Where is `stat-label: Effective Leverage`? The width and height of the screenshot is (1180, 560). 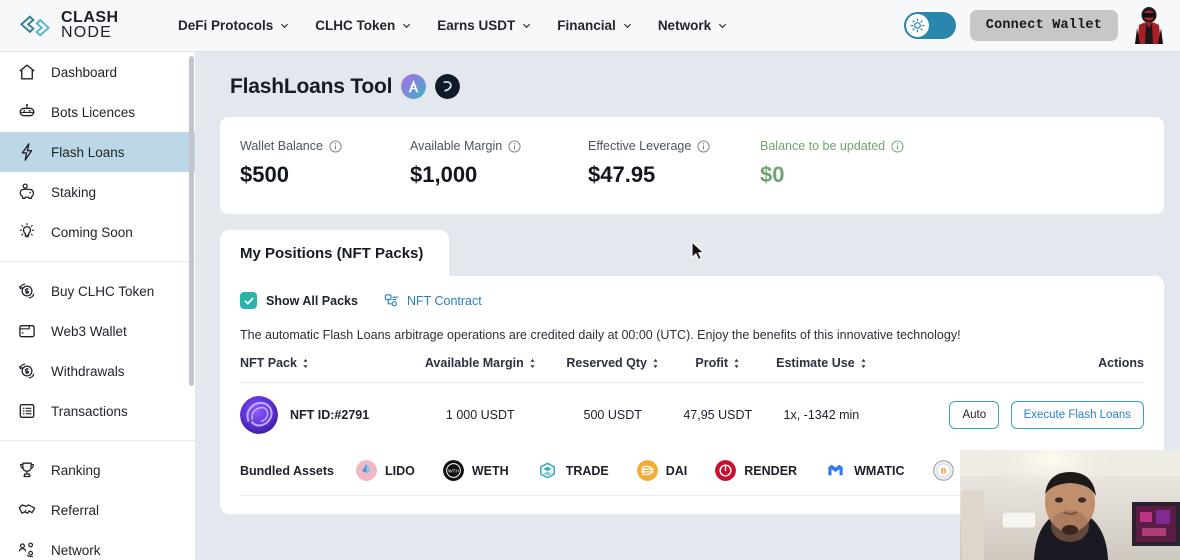
stat-label: Effective Leverage is located at coordinates (664, 146).